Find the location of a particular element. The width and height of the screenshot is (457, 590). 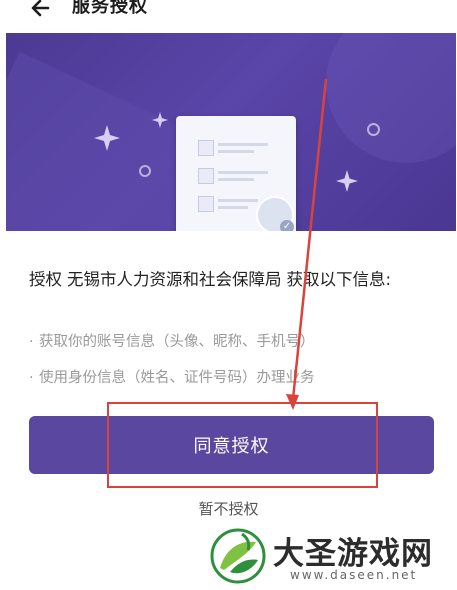

top-bar: 服务授权 is located at coordinates (228, 14).